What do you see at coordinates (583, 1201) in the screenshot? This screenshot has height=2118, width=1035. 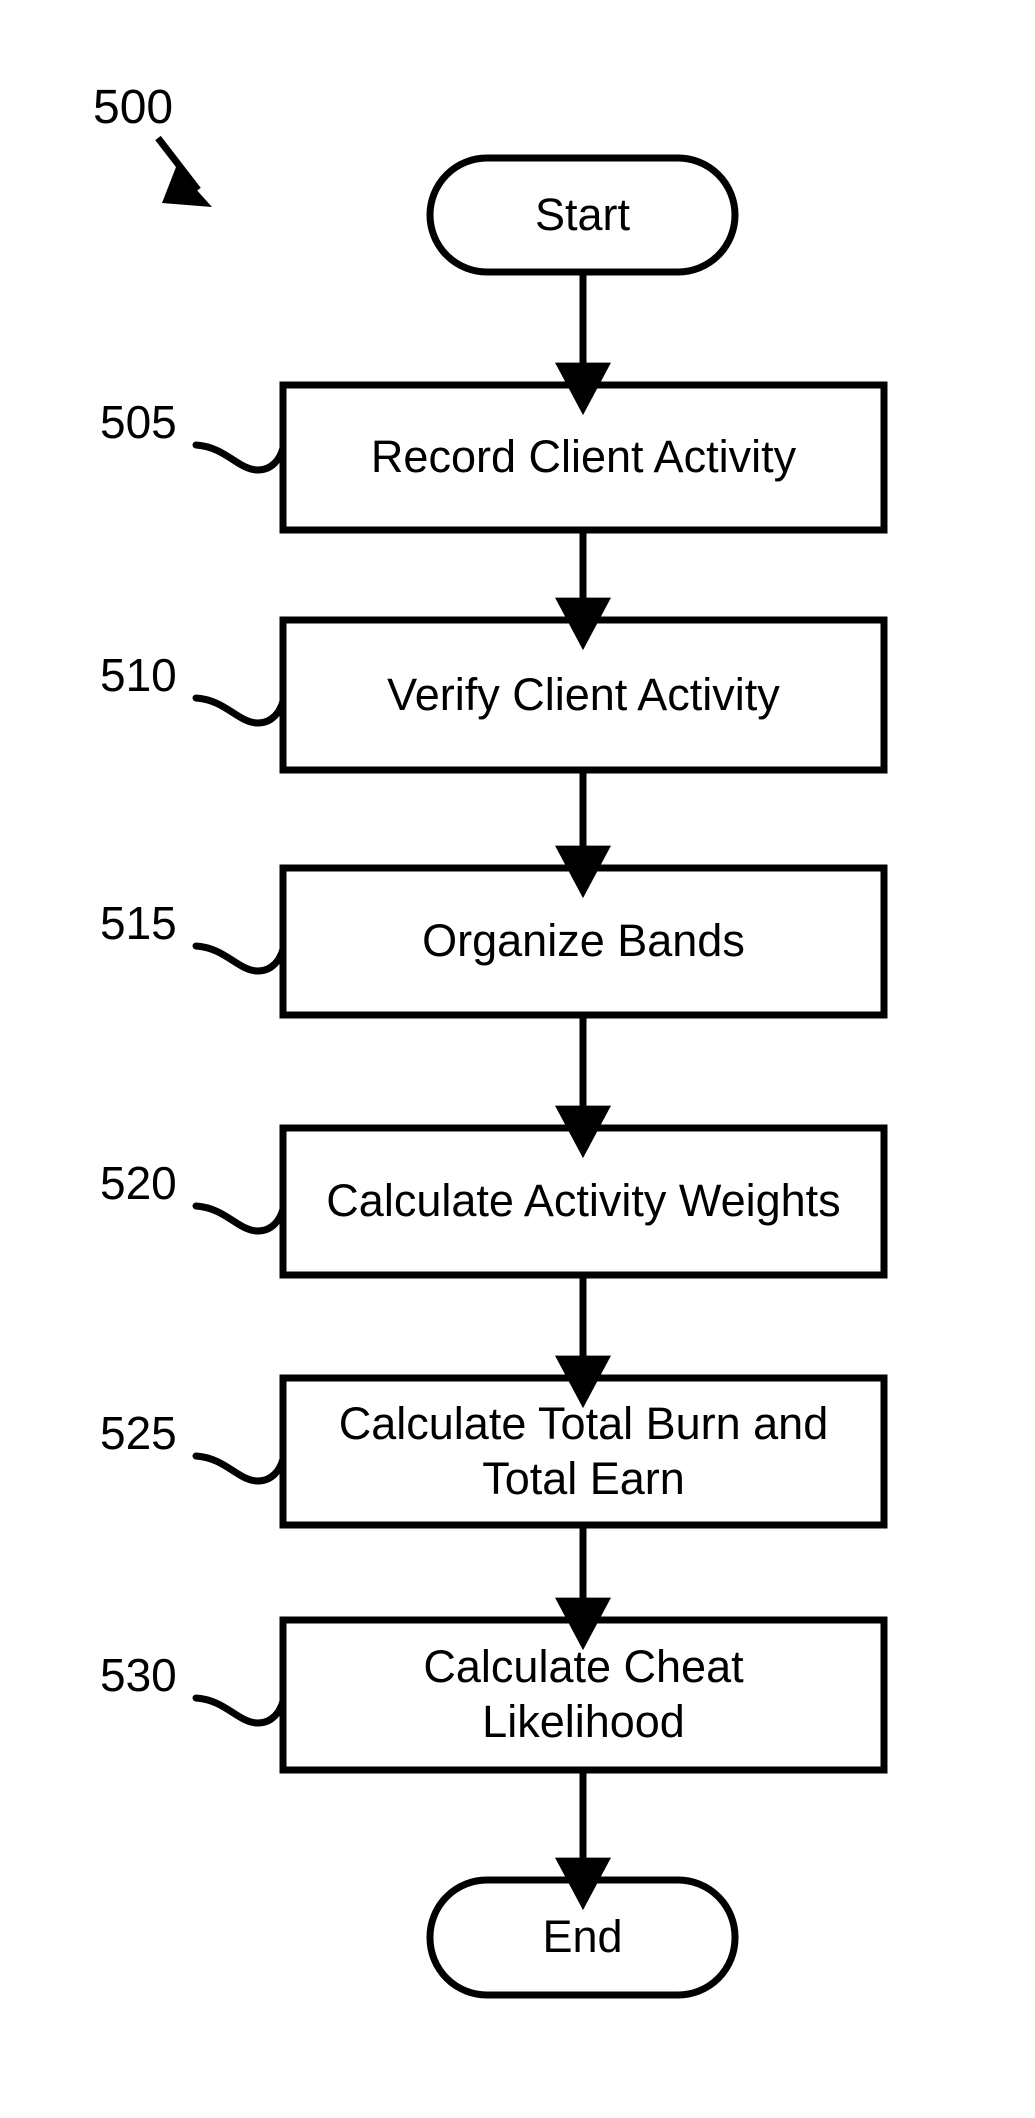 I see `node-step-520-shape` at bounding box center [583, 1201].